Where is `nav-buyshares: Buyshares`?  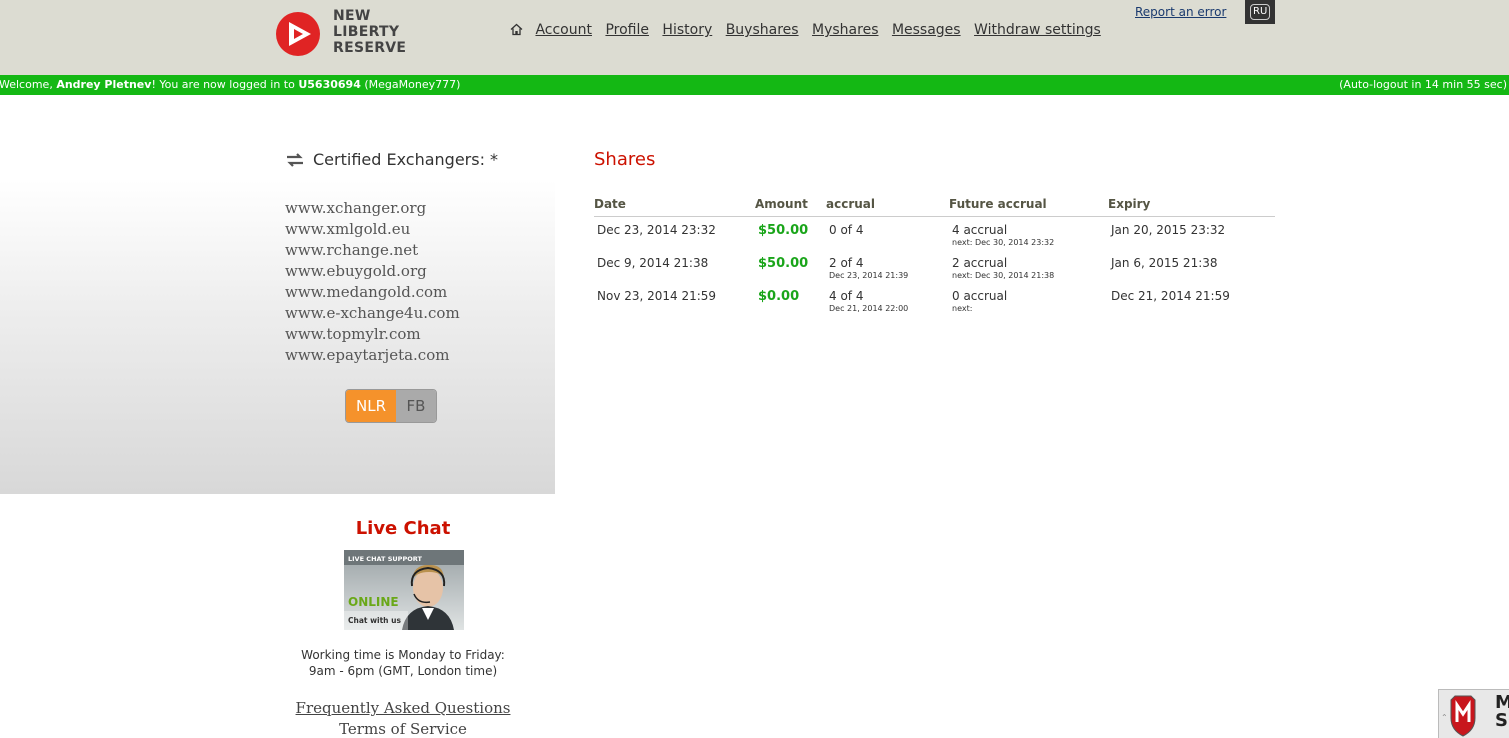
nav-buyshares: Buyshares is located at coordinates (762, 30).